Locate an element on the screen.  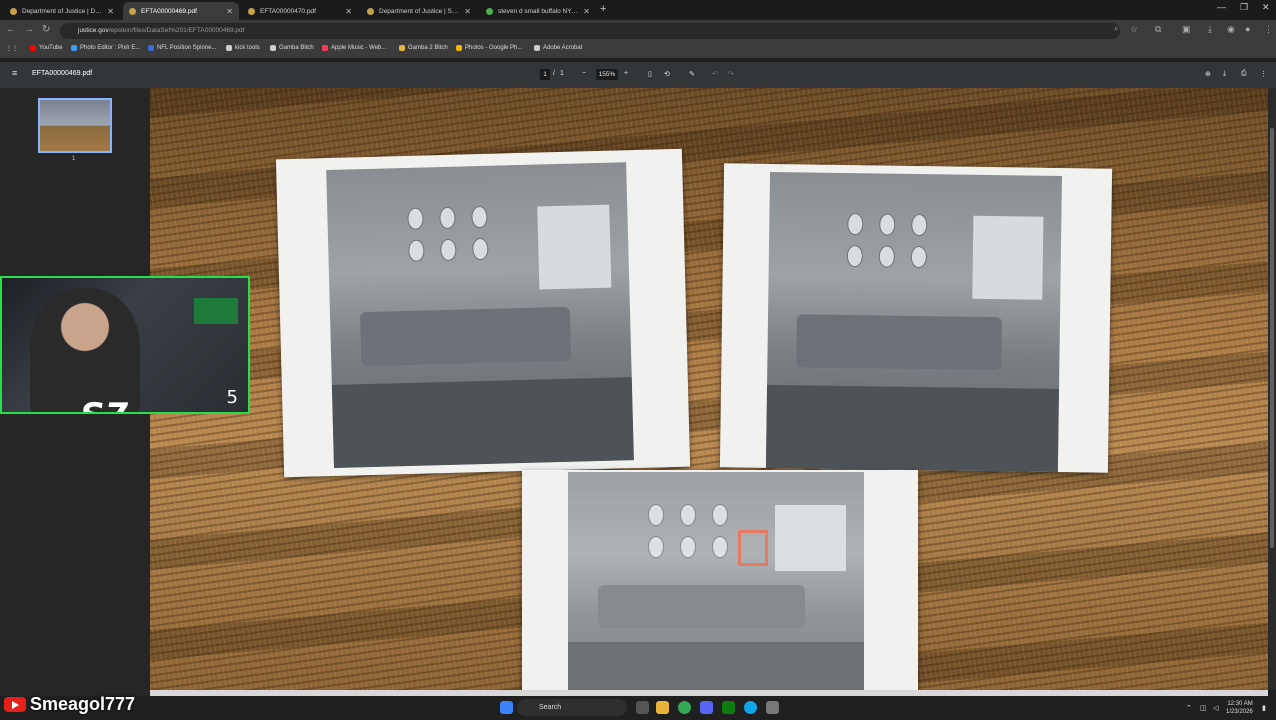
clock-time: 12:30 AM is located at coordinates (1240, 704).